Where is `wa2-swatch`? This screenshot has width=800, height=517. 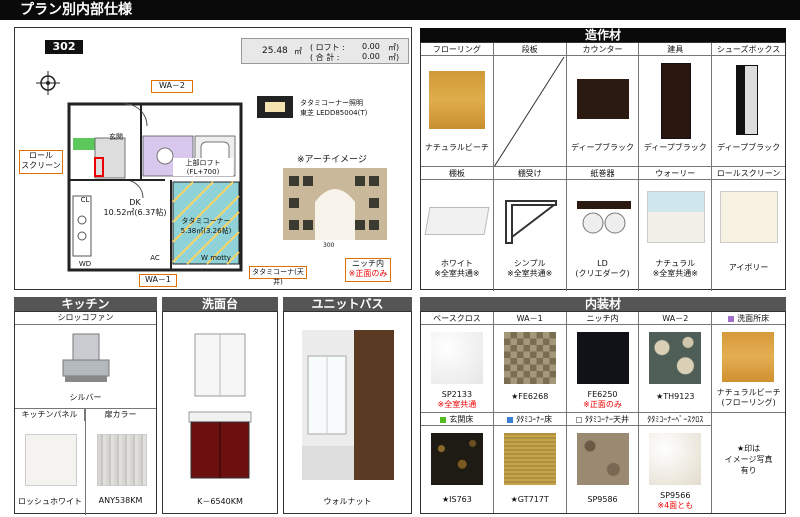 wa2-swatch is located at coordinates (675, 358).